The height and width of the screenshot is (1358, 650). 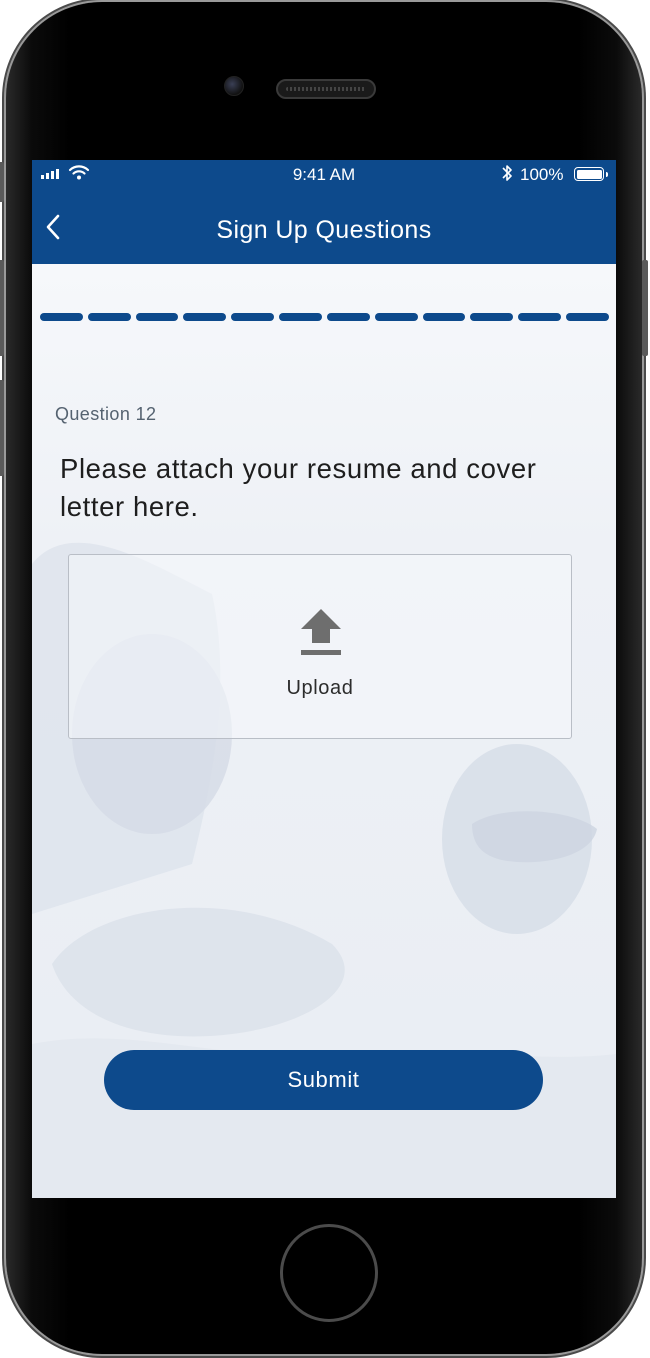 I want to click on upload-arrow-icon, so click(x=321, y=632).